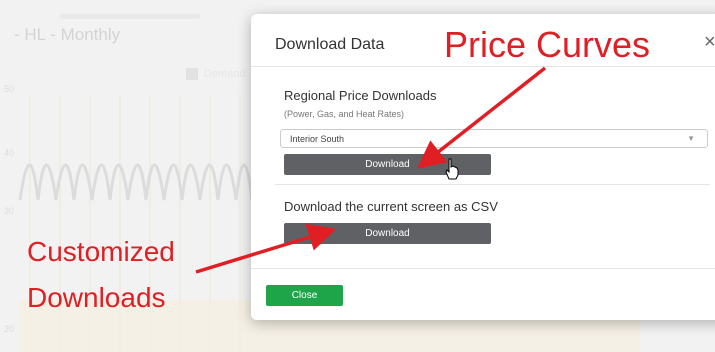 The height and width of the screenshot is (352, 715). Describe the element at coordinates (96, 297) in the screenshot. I see `customized-annotation-line2: Downloads` at that location.